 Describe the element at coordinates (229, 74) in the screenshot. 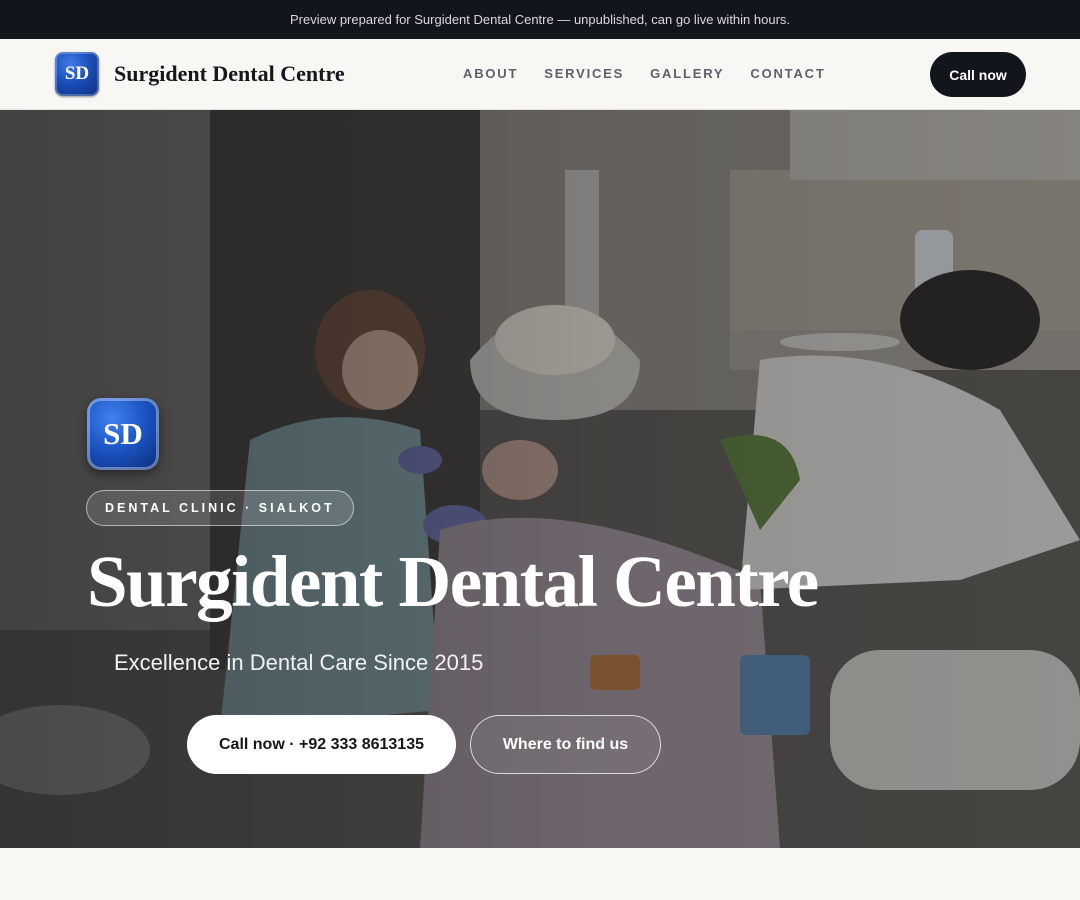

I see `brand-name: Surgident Dental Centre` at that location.